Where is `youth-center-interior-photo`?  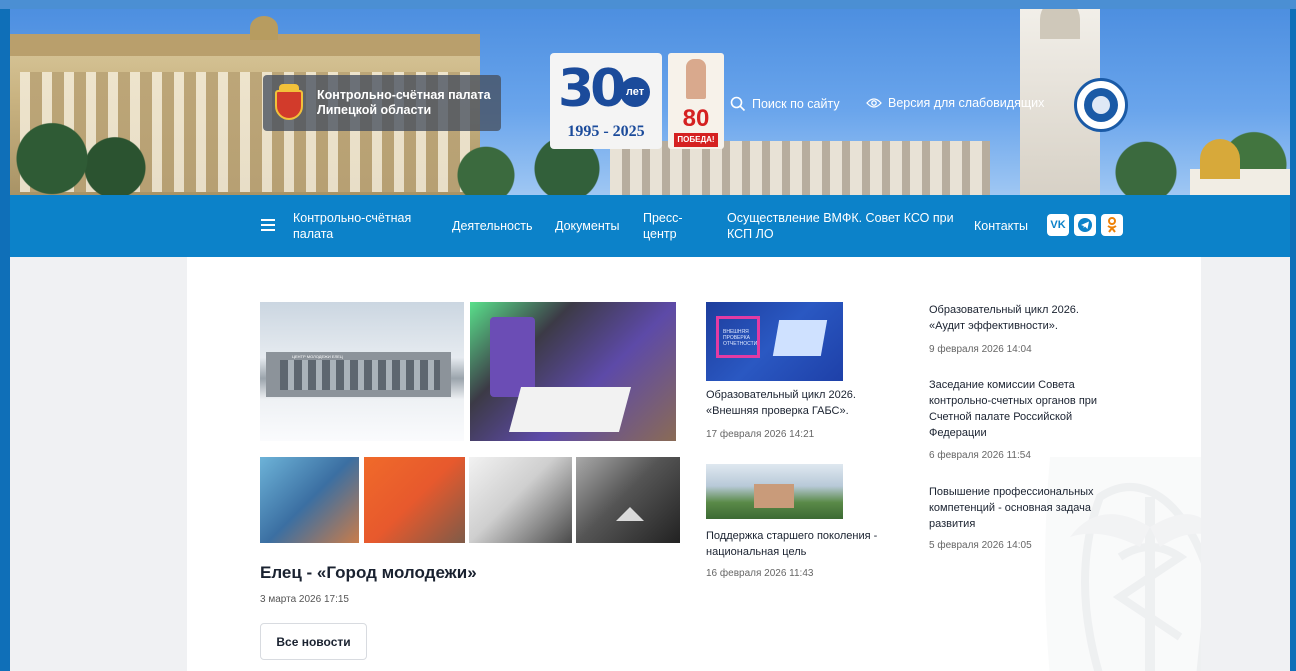 youth-center-interior-photo is located at coordinates (573, 371).